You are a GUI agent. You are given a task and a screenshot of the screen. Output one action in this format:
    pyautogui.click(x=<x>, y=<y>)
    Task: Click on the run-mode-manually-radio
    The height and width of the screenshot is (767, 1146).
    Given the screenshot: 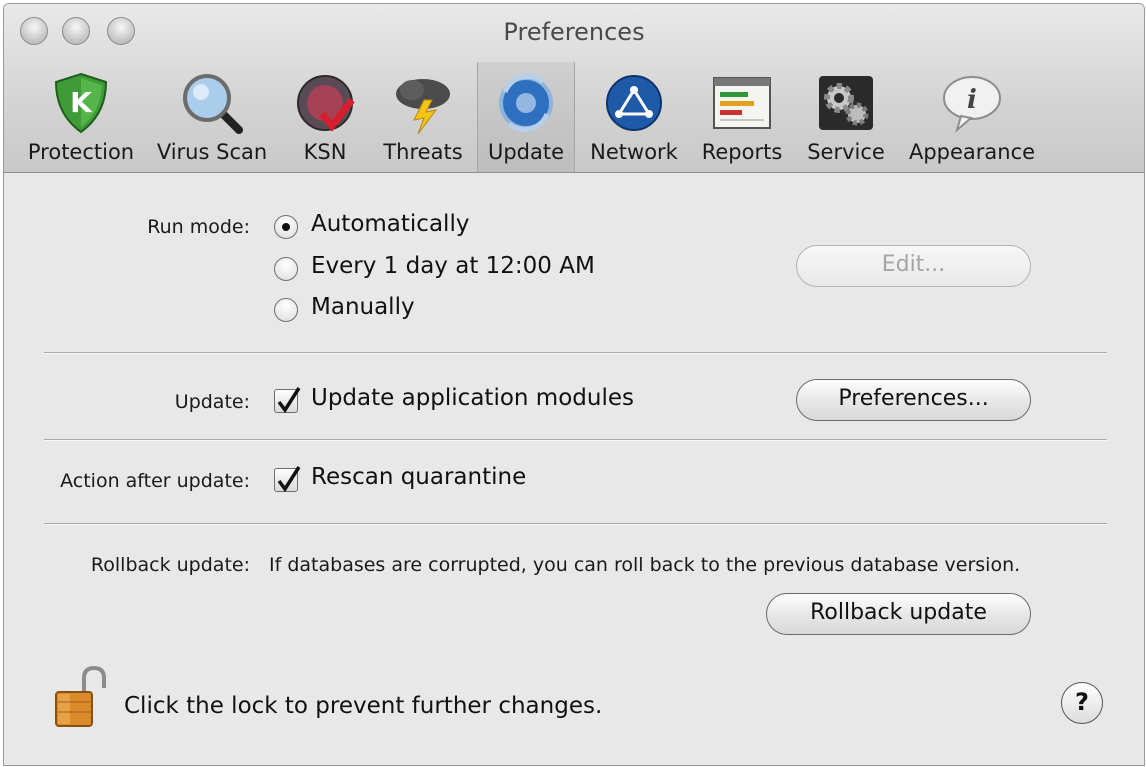 What is the action you would take?
    pyautogui.click(x=286, y=310)
    